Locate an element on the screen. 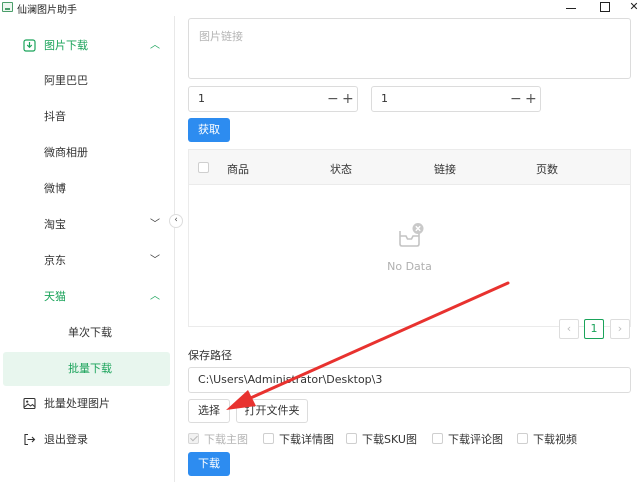 This screenshot has width=640, height=482. option-label: 下载详情图 is located at coordinates (306, 439).